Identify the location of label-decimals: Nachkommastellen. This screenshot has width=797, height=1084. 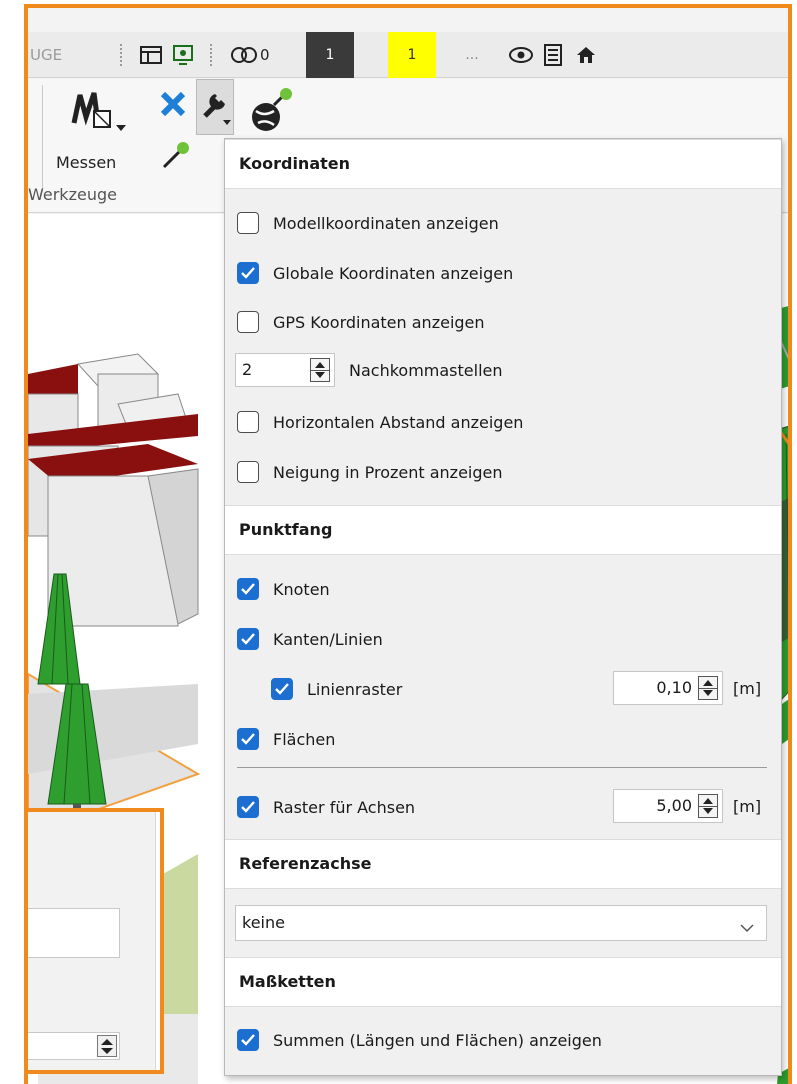
(426, 370).